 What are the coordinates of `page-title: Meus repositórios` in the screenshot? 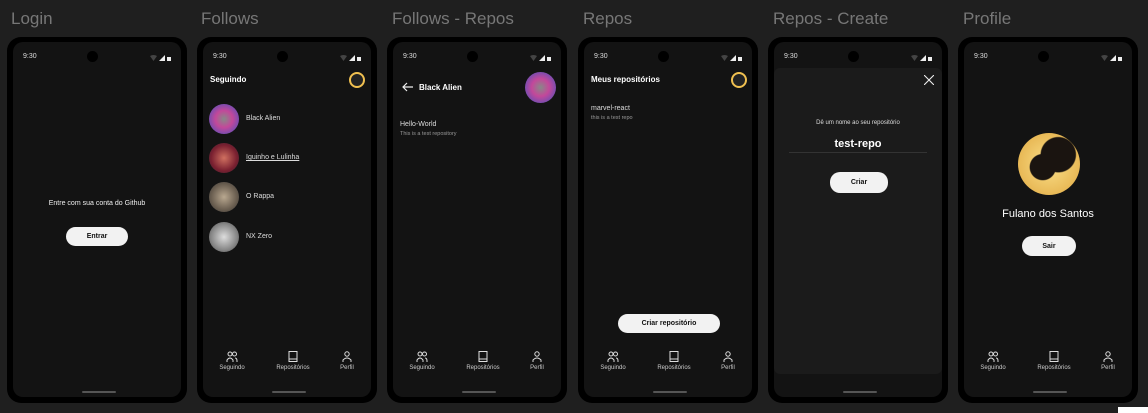 It's located at (625, 79).